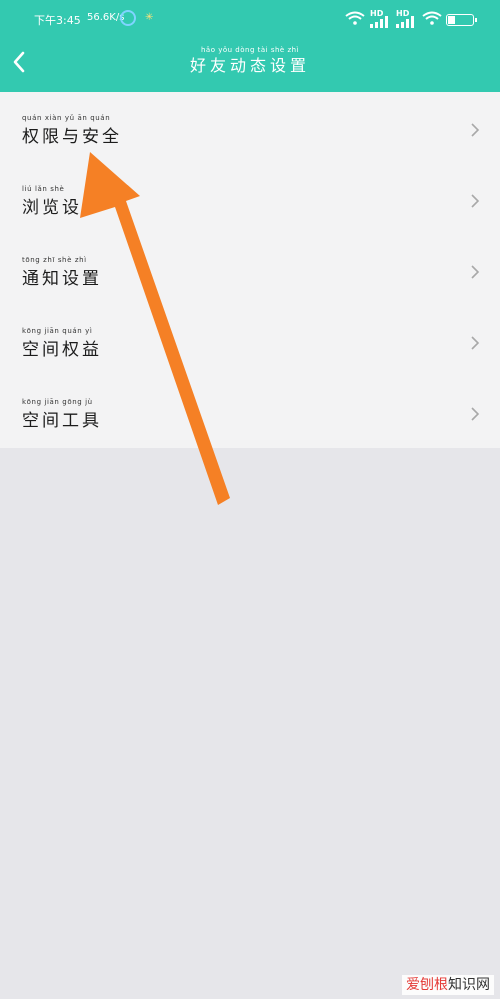 The height and width of the screenshot is (999, 500). I want to click on ring-icon, so click(128, 18).